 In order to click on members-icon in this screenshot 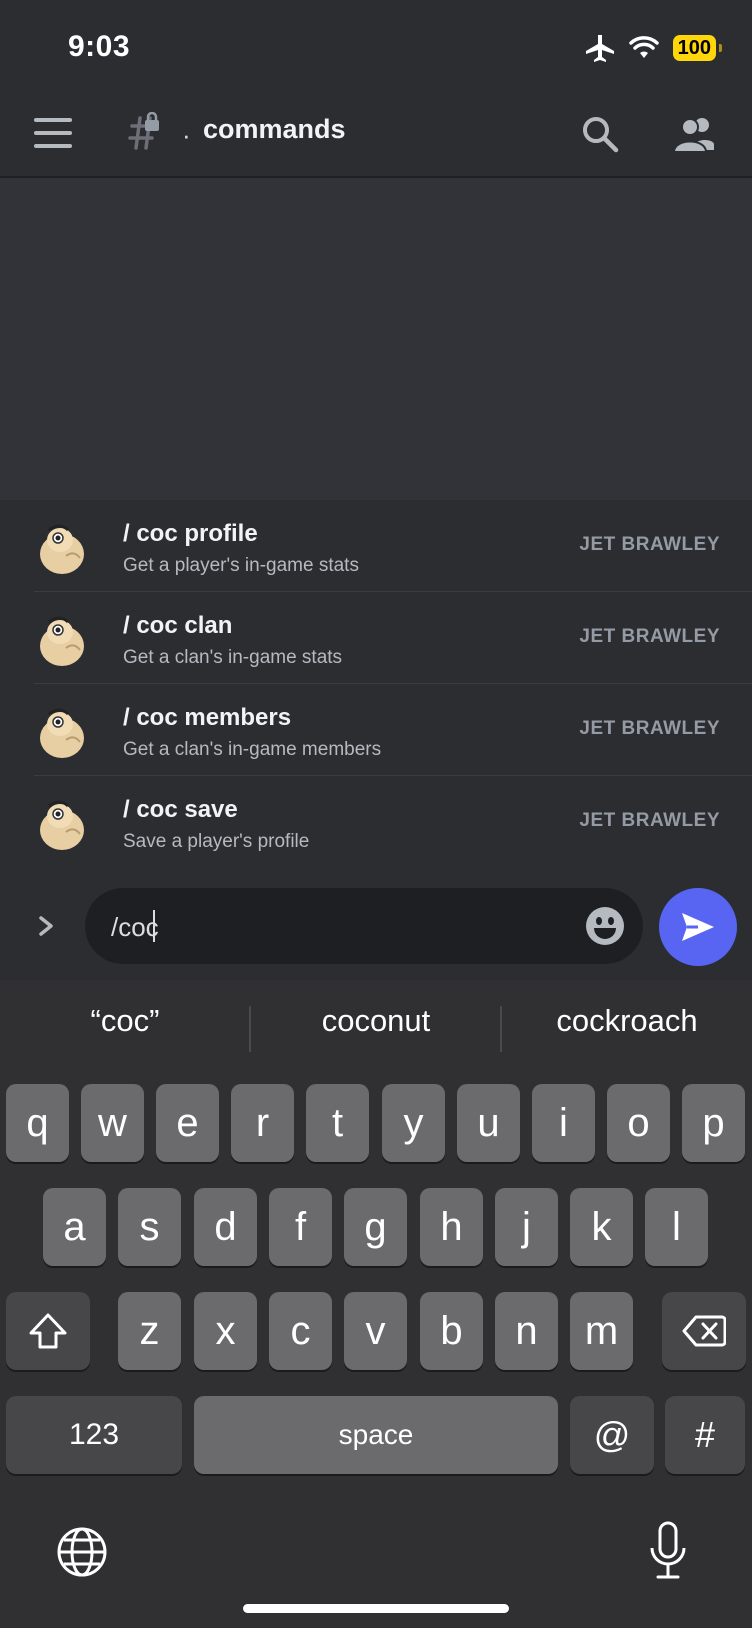, I will do `click(694, 134)`.